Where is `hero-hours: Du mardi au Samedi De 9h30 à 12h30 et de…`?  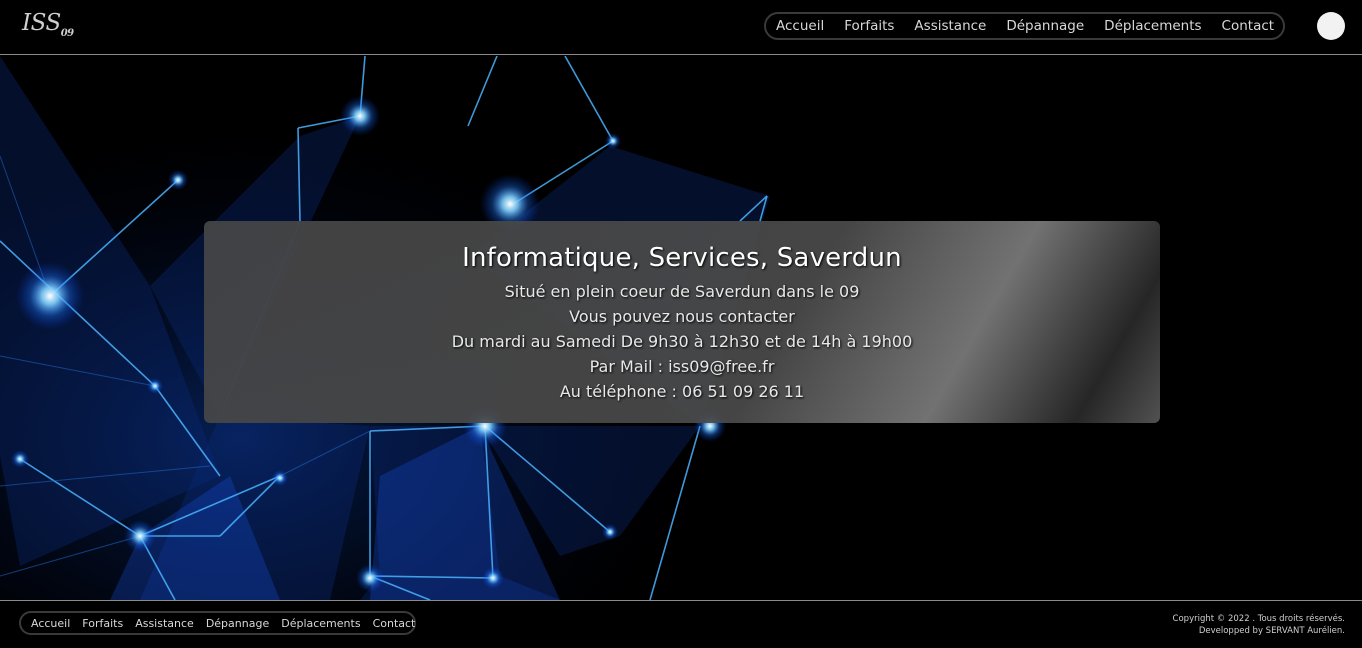
hero-hours: Du mardi au Samedi De 9h30 à 12h30 et de… is located at coordinates (682, 341).